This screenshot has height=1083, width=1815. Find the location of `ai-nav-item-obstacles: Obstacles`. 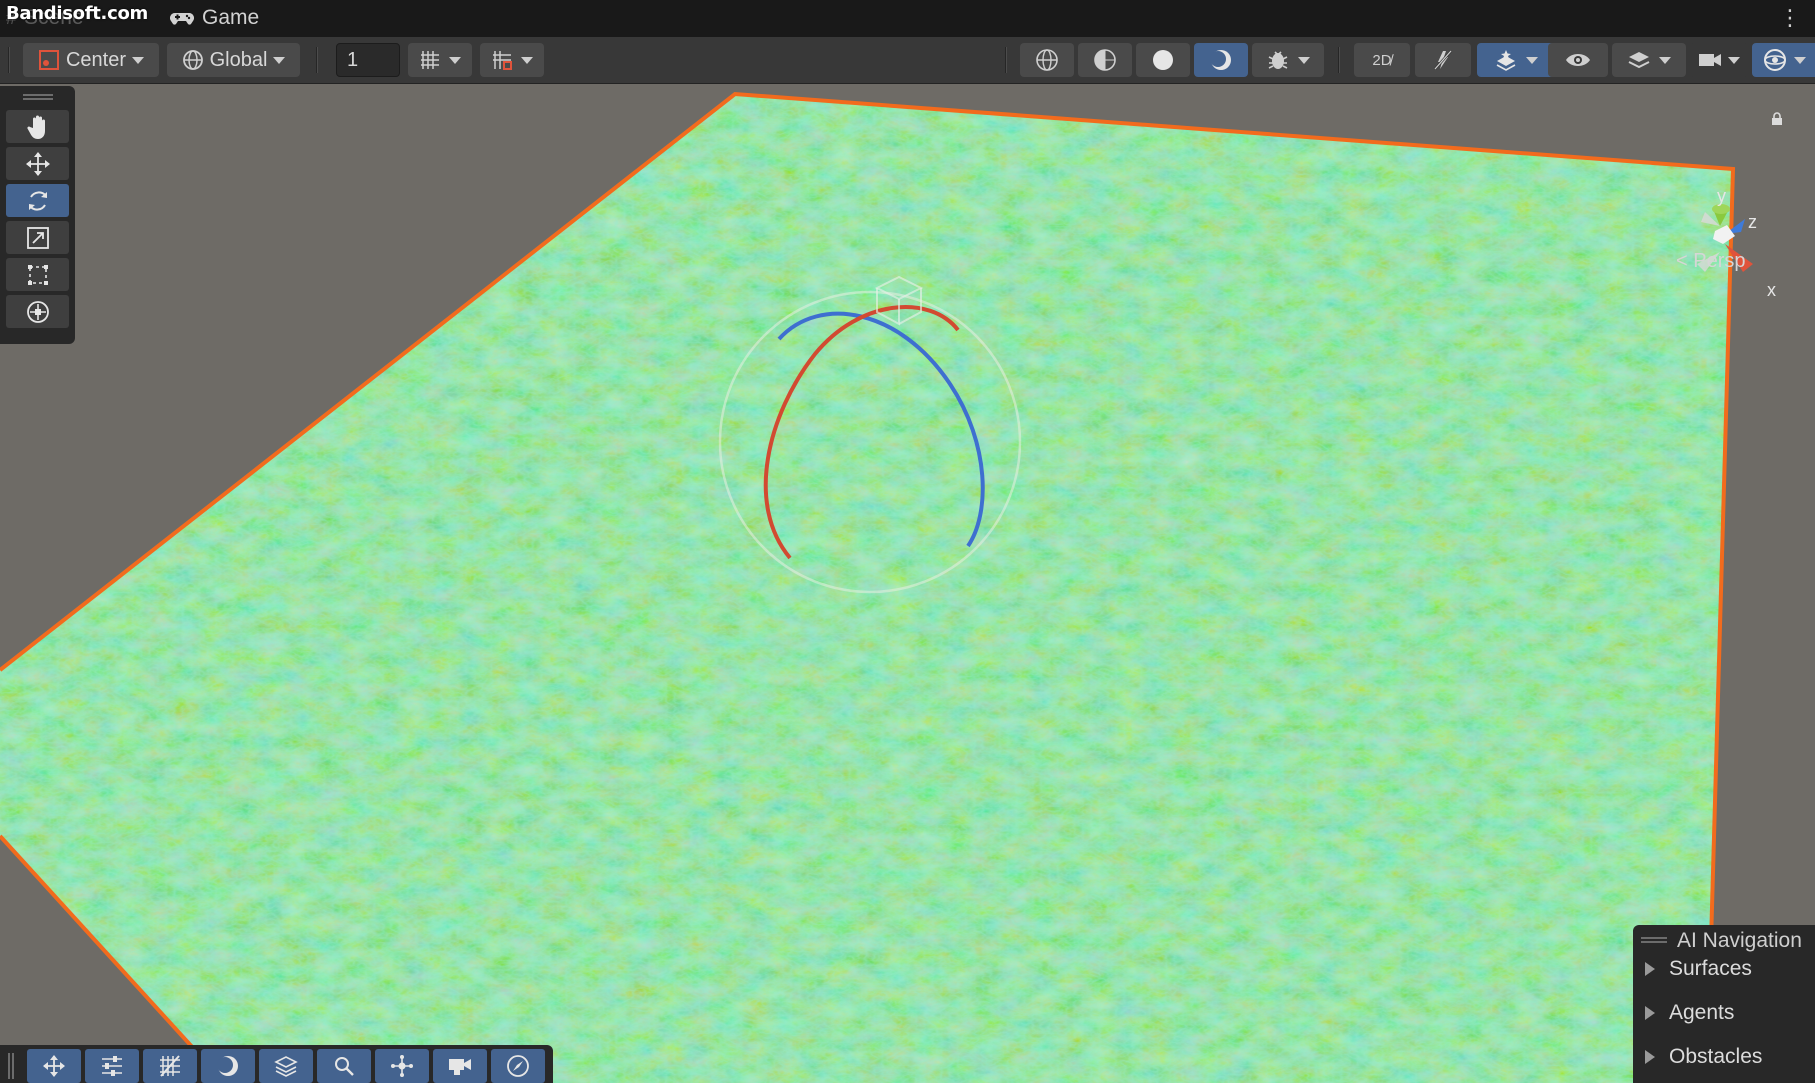

ai-nav-item-obstacles: Obstacles is located at coordinates (1703, 1057).